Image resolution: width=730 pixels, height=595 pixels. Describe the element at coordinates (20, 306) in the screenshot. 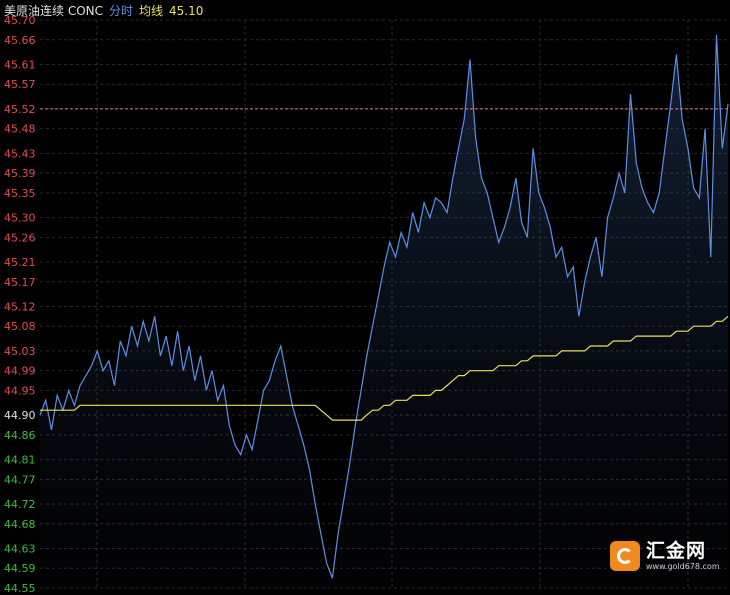

I see `y-tick-label-13: 45.12` at that location.